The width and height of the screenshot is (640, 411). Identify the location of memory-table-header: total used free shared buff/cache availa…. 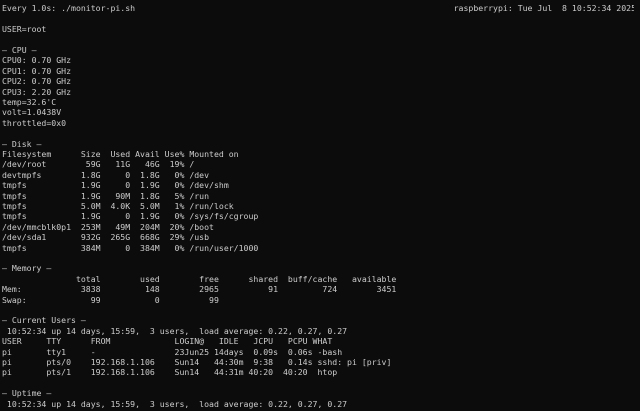
(199, 278).